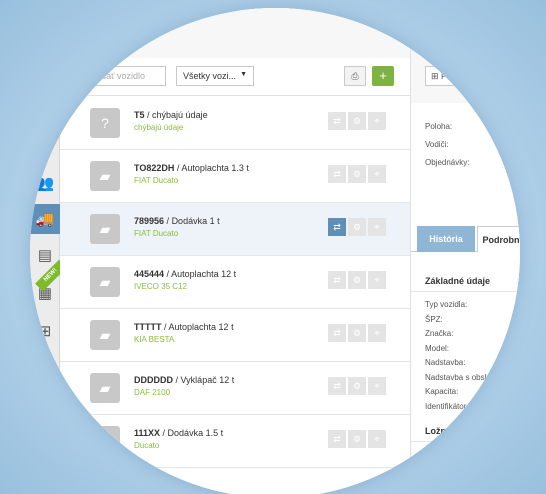 This screenshot has width=546, height=494. I want to click on spec-row: Typ vozidla:Dodáv, so click(472, 304).